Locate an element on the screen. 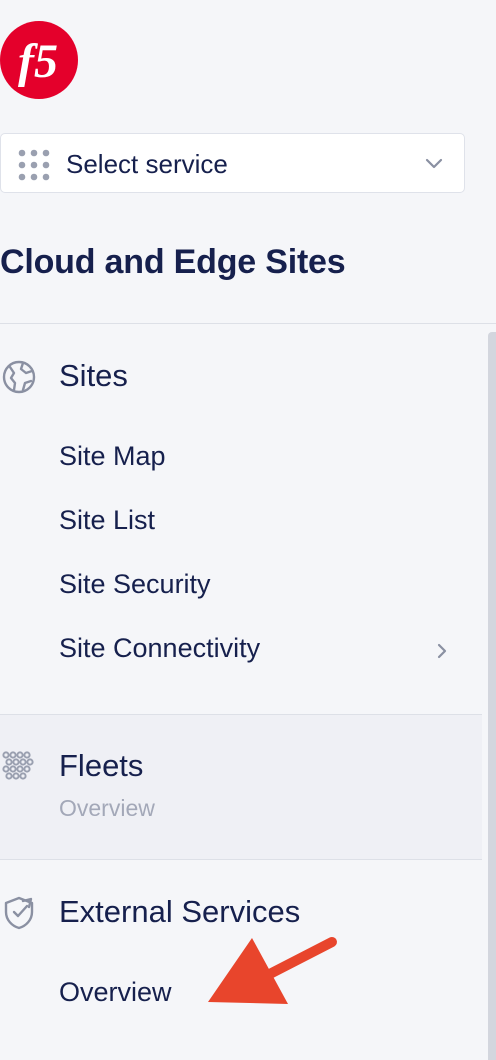  nav-group-fleets: Fleets is located at coordinates (101, 766).